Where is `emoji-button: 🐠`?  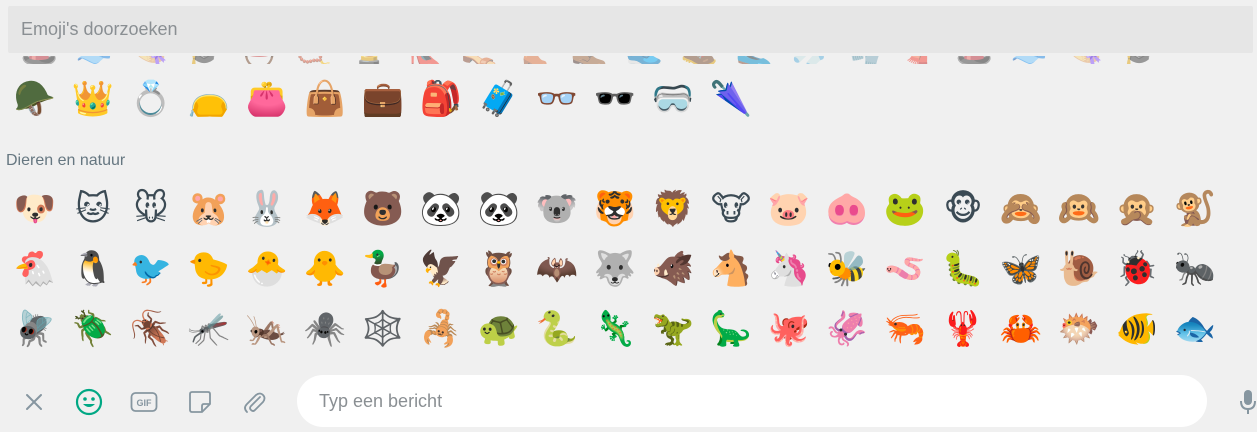 emoji-button: 🐠 is located at coordinates (1137, 329).